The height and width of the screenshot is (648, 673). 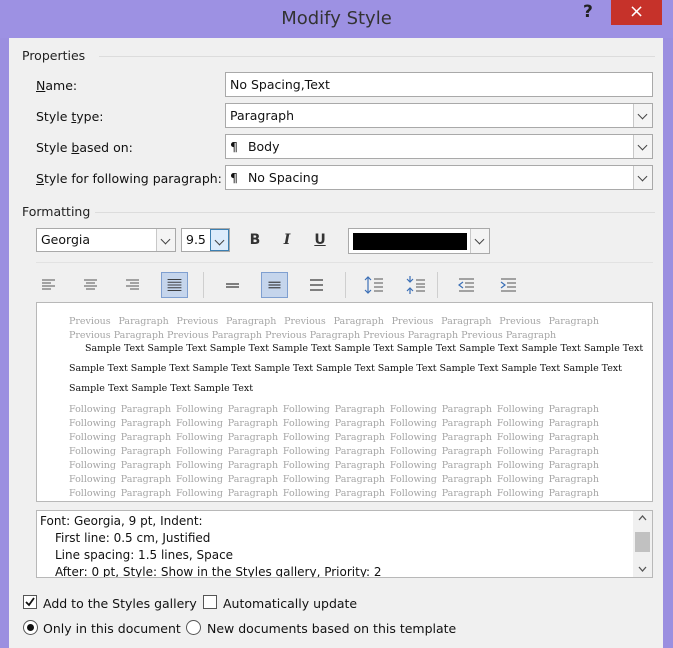 What do you see at coordinates (320, 240) in the screenshot?
I see `underline-button: U` at bounding box center [320, 240].